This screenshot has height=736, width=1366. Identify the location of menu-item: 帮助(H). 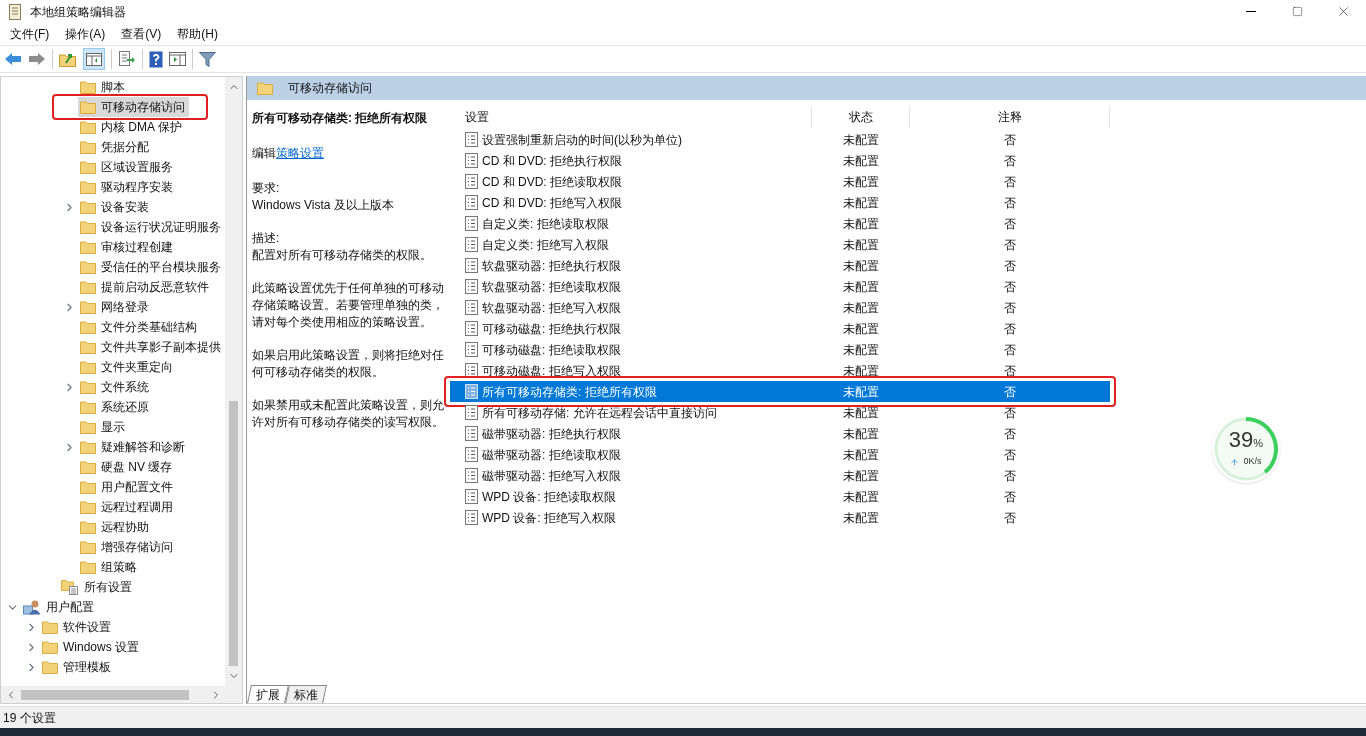
(197, 34).